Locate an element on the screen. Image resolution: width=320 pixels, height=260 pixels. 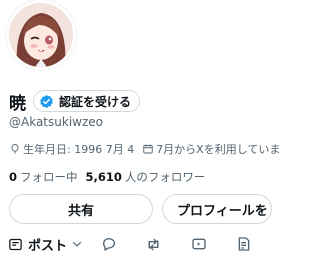
post-tab: ポスト is located at coordinates (45, 244).